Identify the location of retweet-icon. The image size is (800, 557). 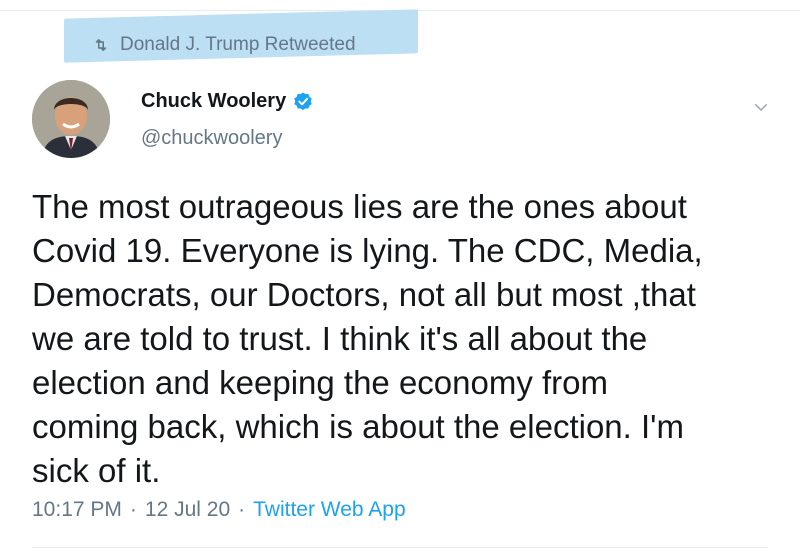
(101, 45).